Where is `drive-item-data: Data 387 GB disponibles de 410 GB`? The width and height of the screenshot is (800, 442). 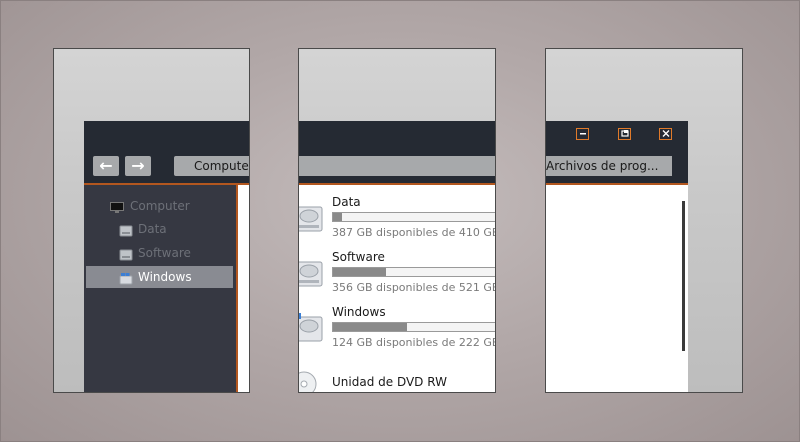
drive-item-data: Data 387 GB disponibles de 410 GB is located at coordinates (397, 220).